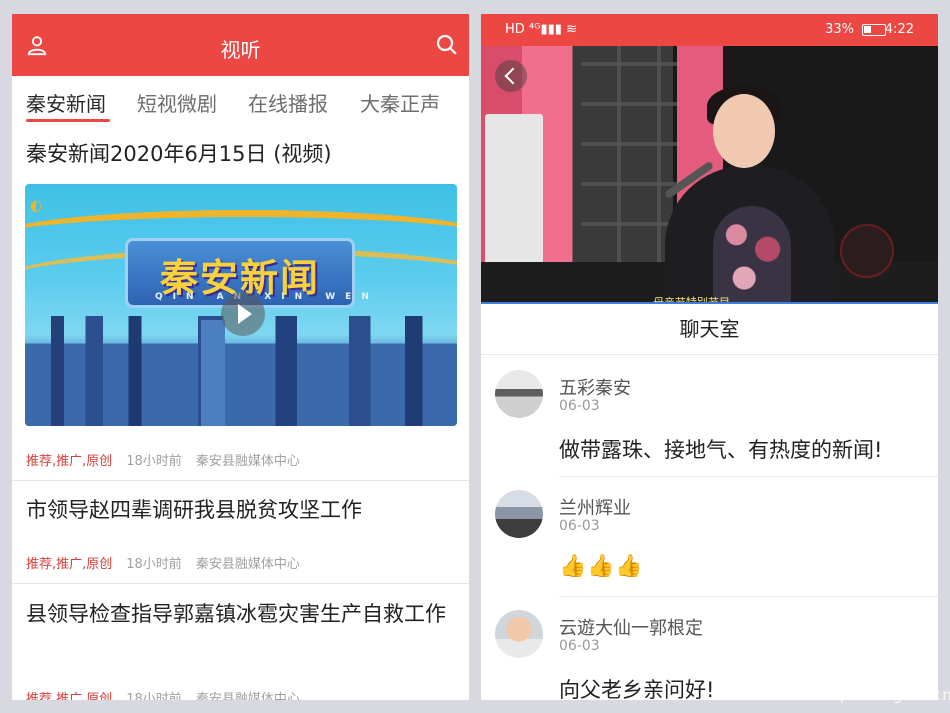 The image size is (950, 713). I want to click on stage-prop, so click(514, 189).